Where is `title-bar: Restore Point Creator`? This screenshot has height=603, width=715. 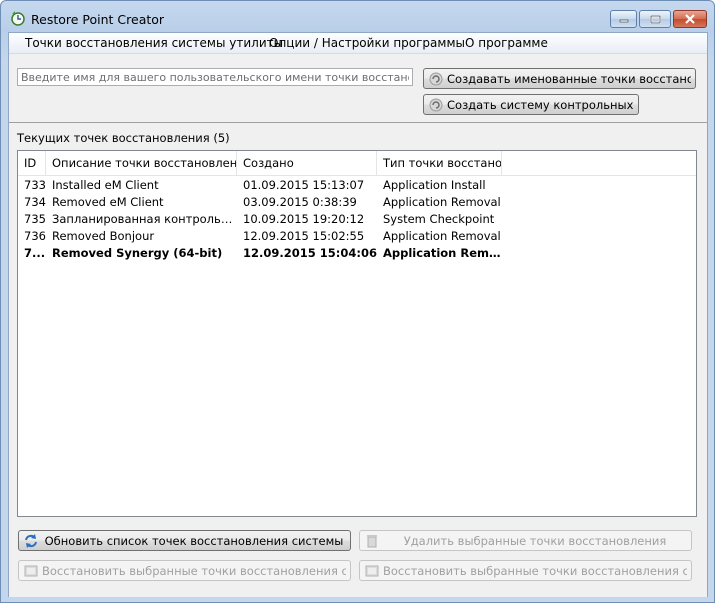
title-bar: Restore Point Creator is located at coordinates (357, 18).